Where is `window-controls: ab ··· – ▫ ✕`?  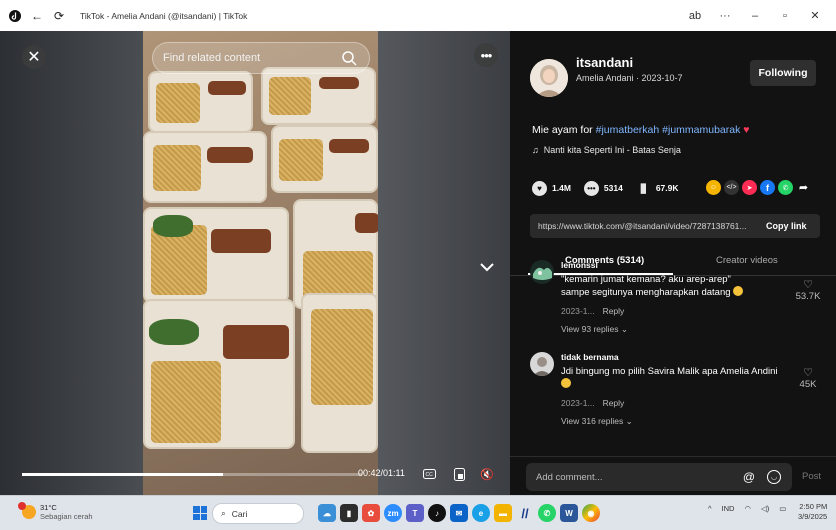
window-controls: ab ··· – ▫ ✕ is located at coordinates (755, 15).